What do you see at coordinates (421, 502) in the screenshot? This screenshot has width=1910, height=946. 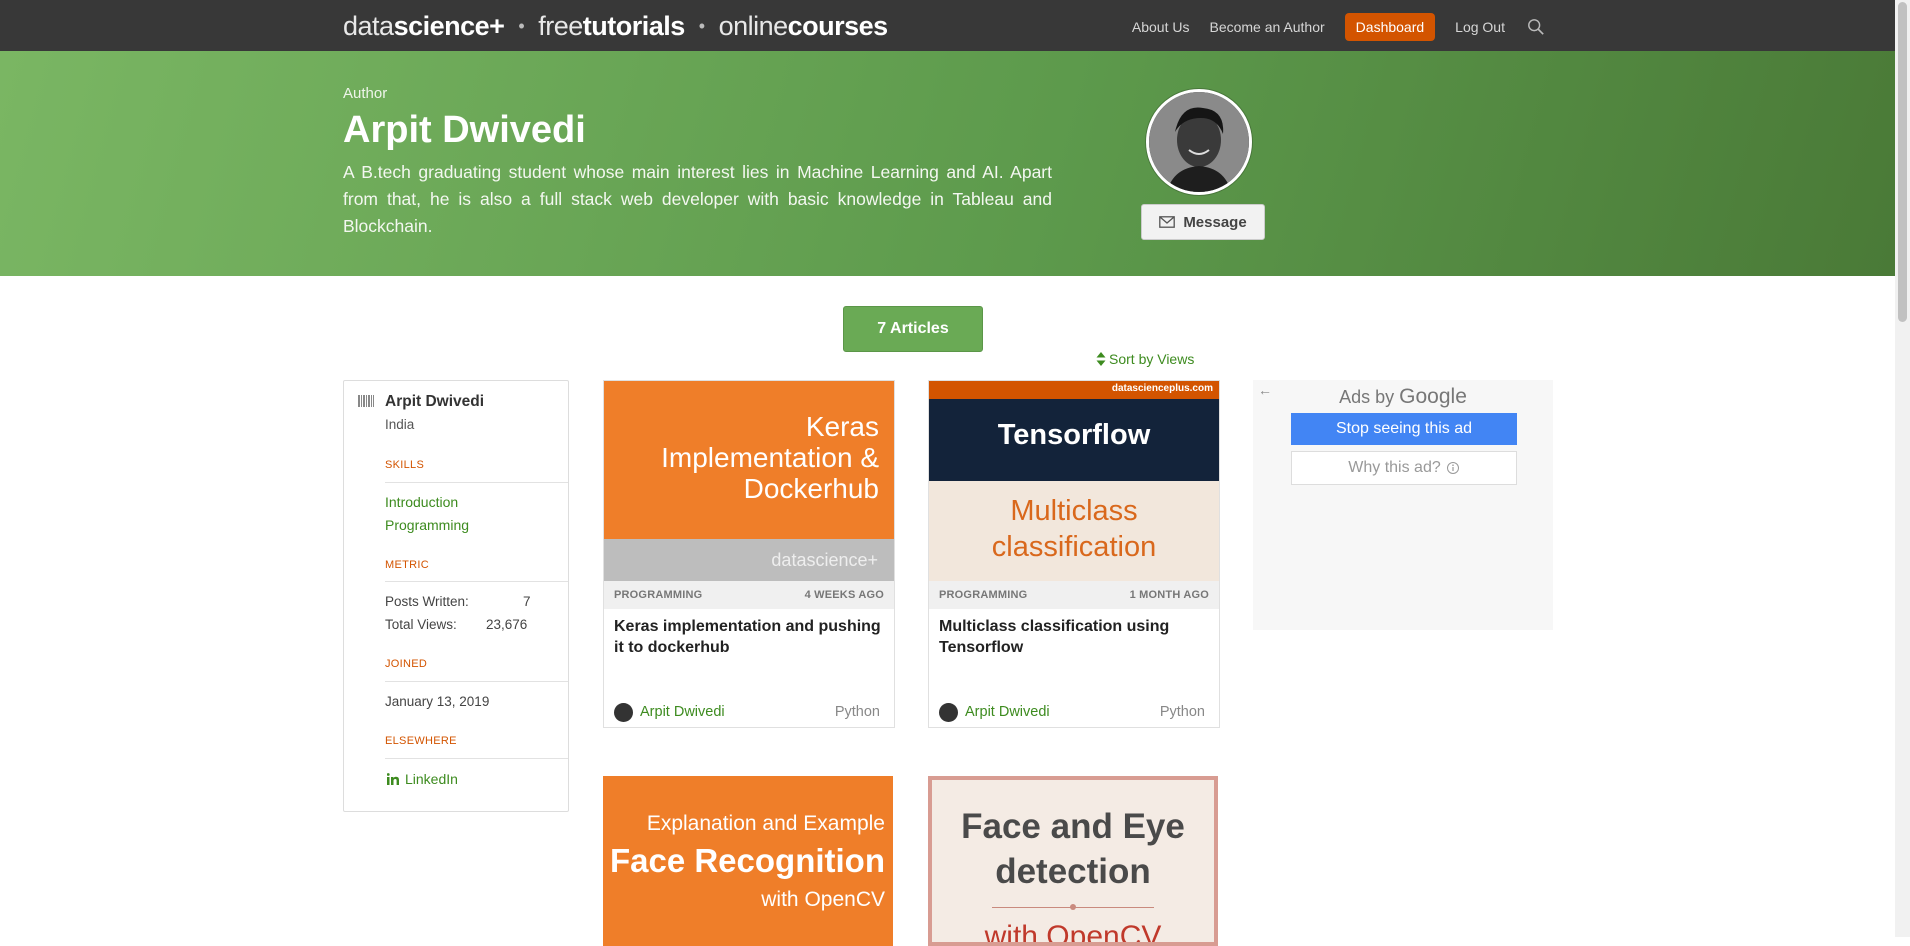 I see `skill-introduction: Introduction` at bounding box center [421, 502].